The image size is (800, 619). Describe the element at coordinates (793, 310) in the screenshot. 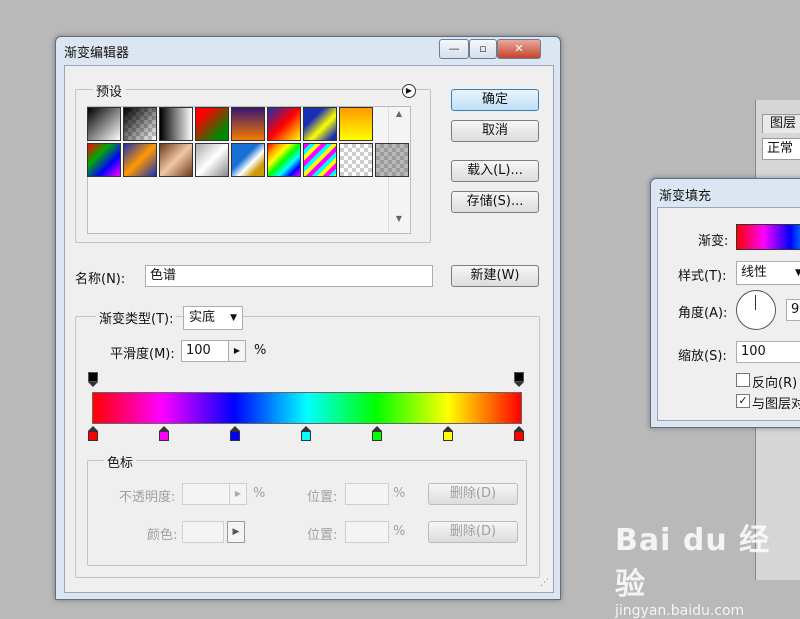

I see `angle-input: 90` at that location.